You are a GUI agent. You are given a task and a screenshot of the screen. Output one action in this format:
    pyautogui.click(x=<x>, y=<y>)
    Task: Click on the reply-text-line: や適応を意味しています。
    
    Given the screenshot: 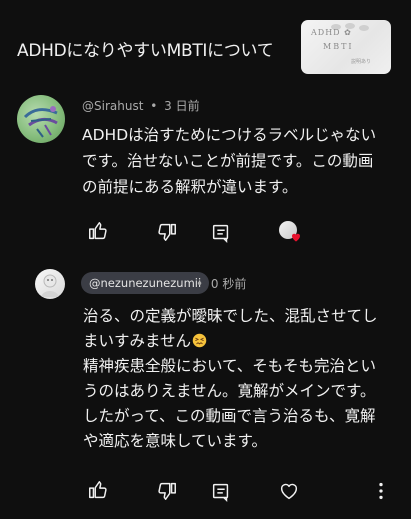 What is the action you would take?
    pyautogui.click(x=175, y=441)
    